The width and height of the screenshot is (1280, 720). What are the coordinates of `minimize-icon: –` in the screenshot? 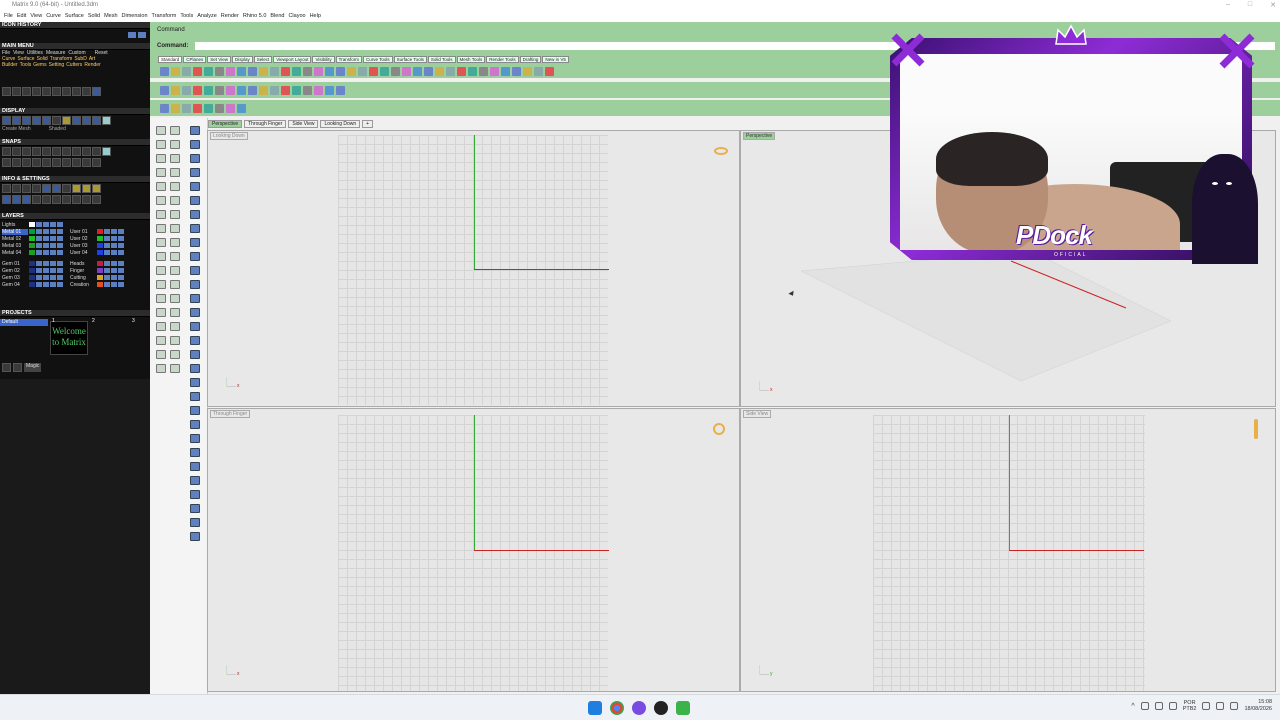 It's located at (1228, 5).